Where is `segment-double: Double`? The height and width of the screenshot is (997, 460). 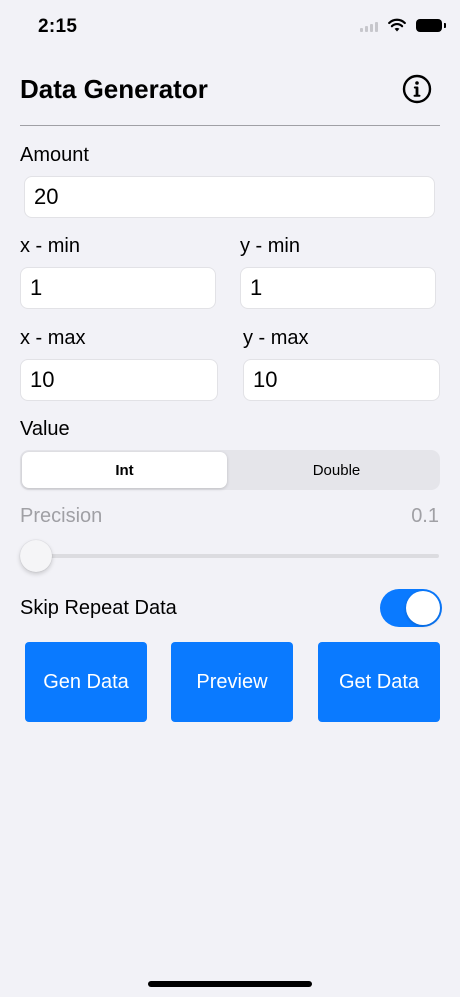
segment-double: Double is located at coordinates (336, 470).